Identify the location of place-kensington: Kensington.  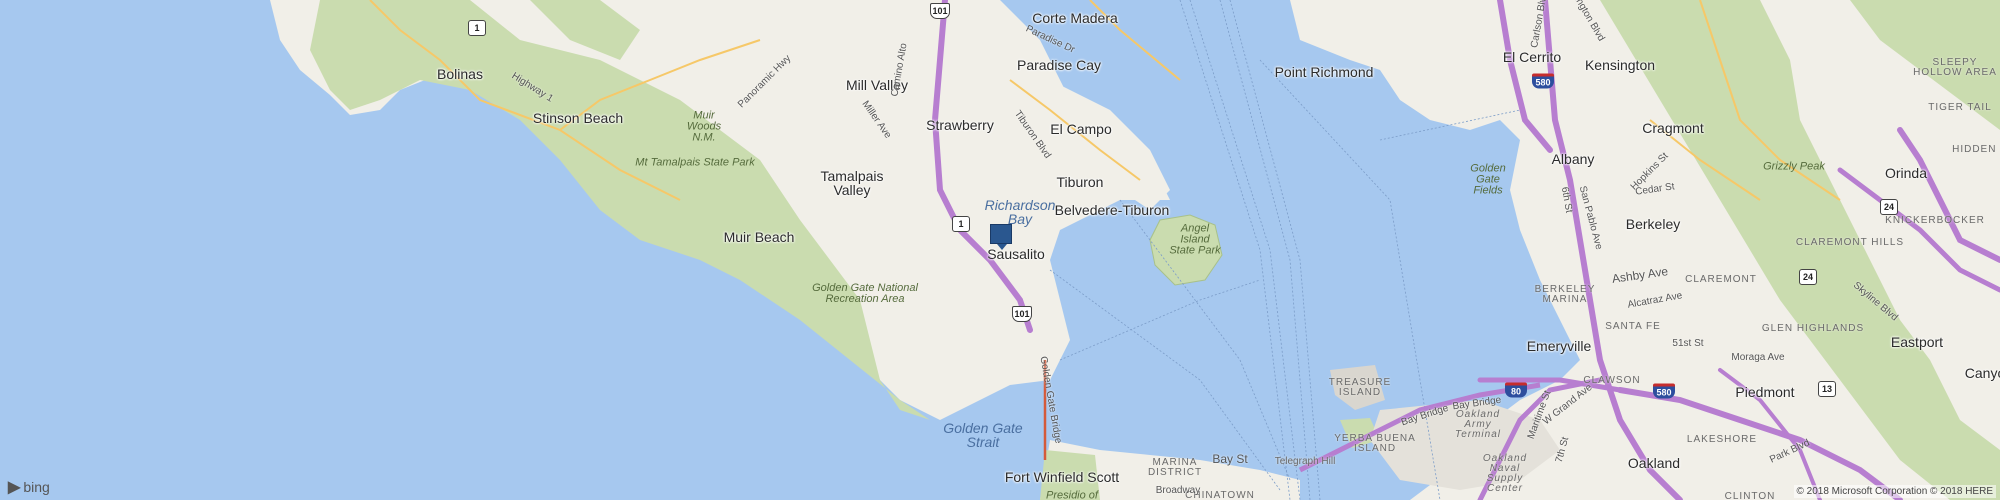
(1620, 65).